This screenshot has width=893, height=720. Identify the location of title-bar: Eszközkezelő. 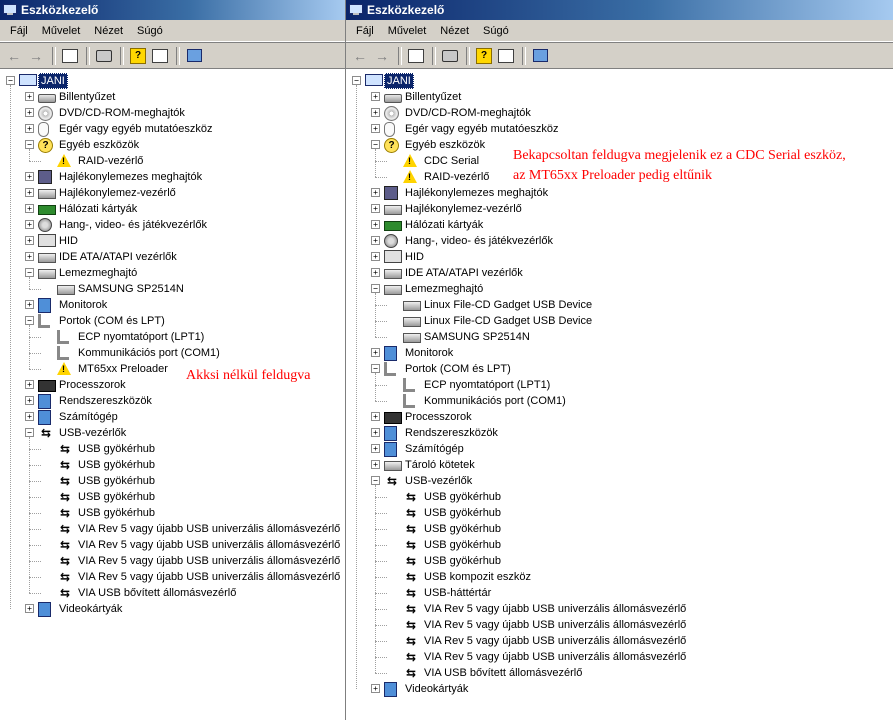
(172, 10).